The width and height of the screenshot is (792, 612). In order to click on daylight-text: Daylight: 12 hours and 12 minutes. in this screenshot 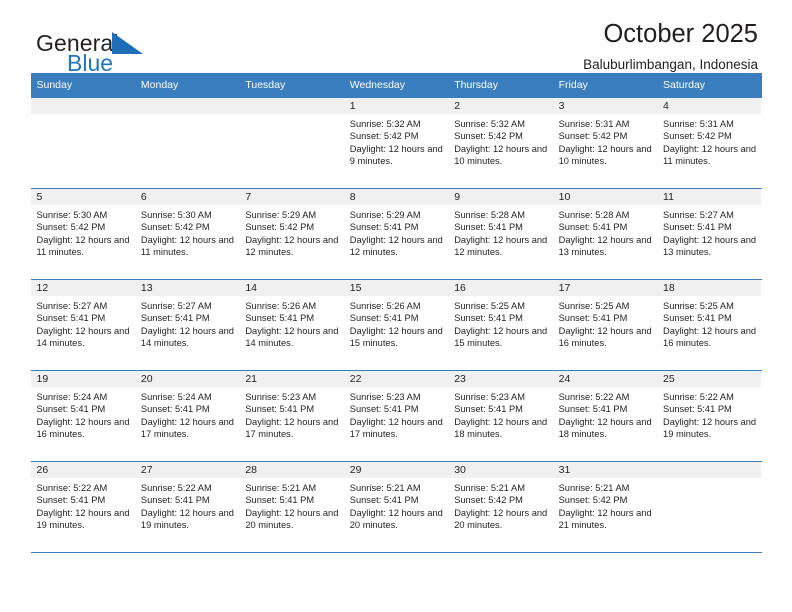, I will do `click(292, 246)`.